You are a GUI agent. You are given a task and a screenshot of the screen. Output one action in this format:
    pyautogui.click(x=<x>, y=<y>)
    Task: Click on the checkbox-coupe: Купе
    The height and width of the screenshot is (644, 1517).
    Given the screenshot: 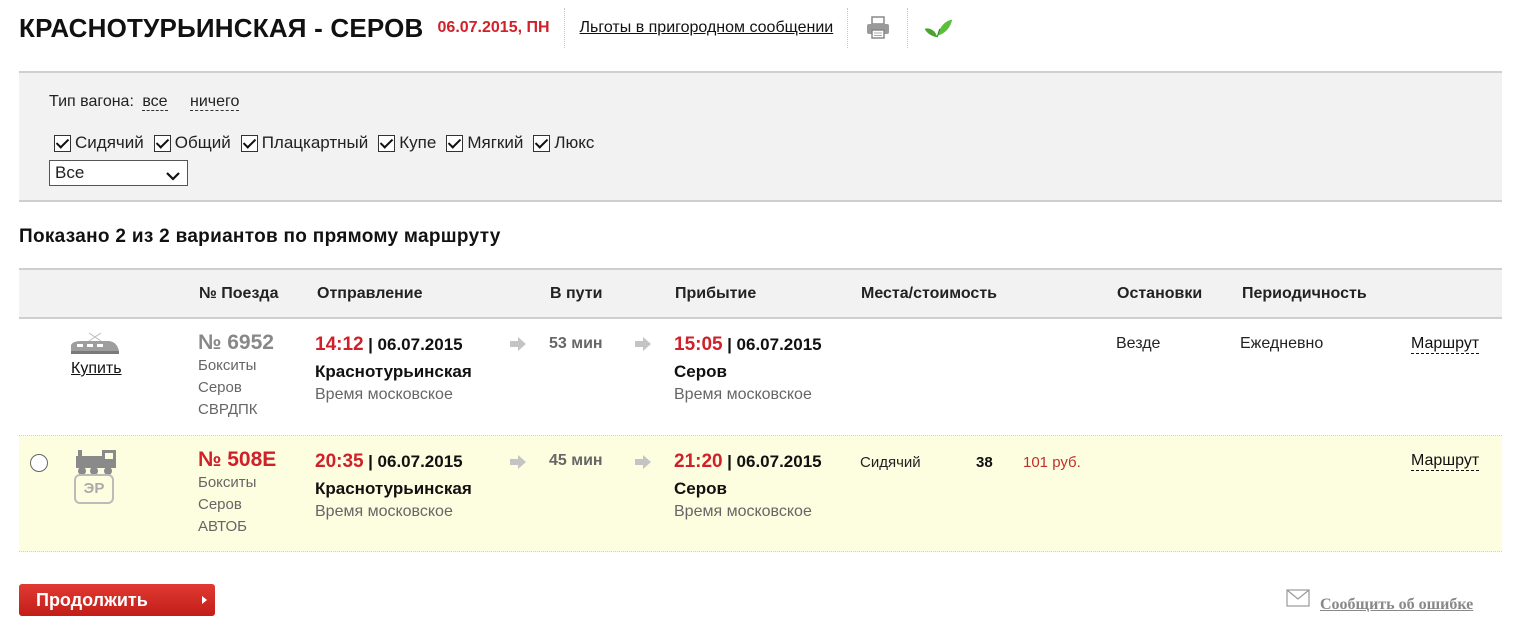 What is the action you would take?
    pyautogui.click(x=407, y=143)
    